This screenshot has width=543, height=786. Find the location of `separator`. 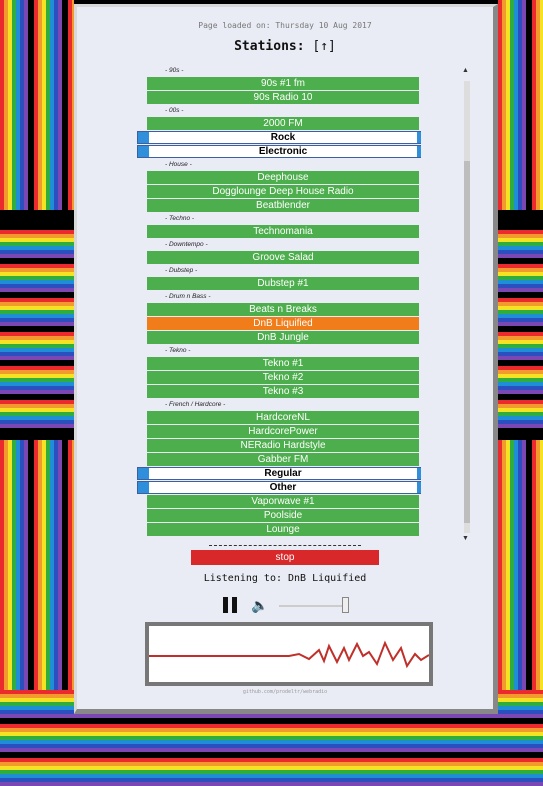

separator is located at coordinates (285, 545).